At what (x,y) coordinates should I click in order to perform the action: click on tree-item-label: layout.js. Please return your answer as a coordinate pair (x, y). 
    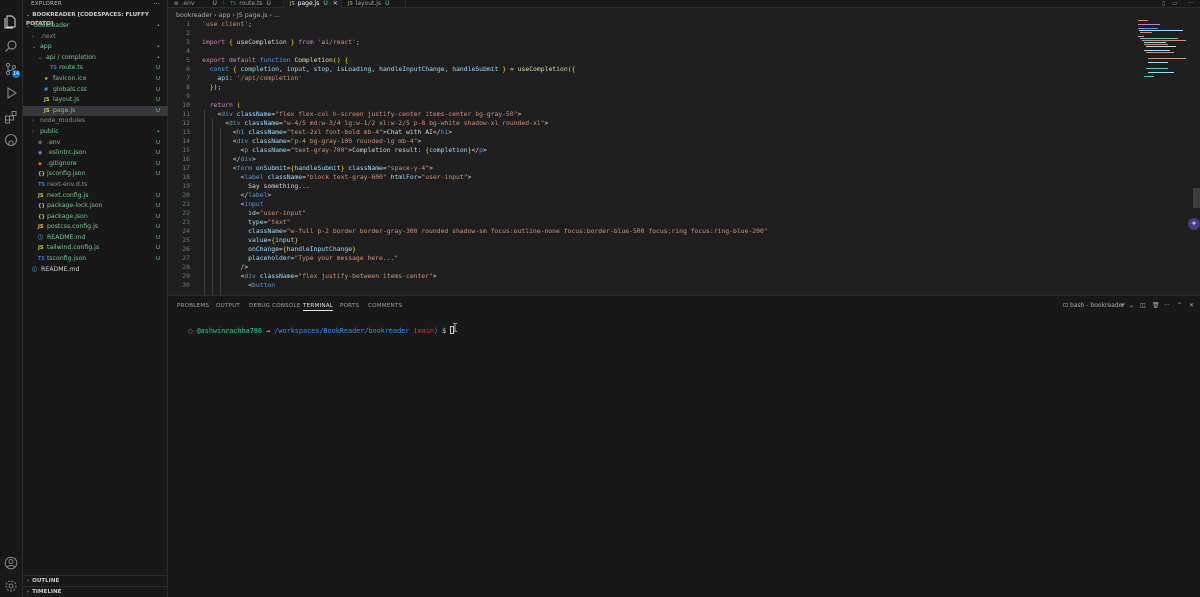
    Looking at the image, I should click on (66, 100).